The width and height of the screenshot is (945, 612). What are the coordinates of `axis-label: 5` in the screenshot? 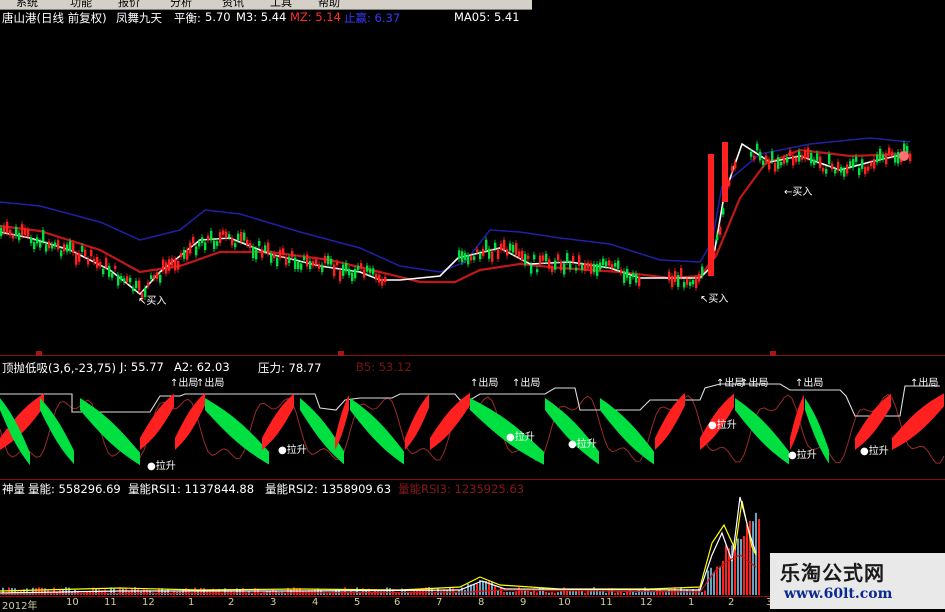 It's located at (357, 602).